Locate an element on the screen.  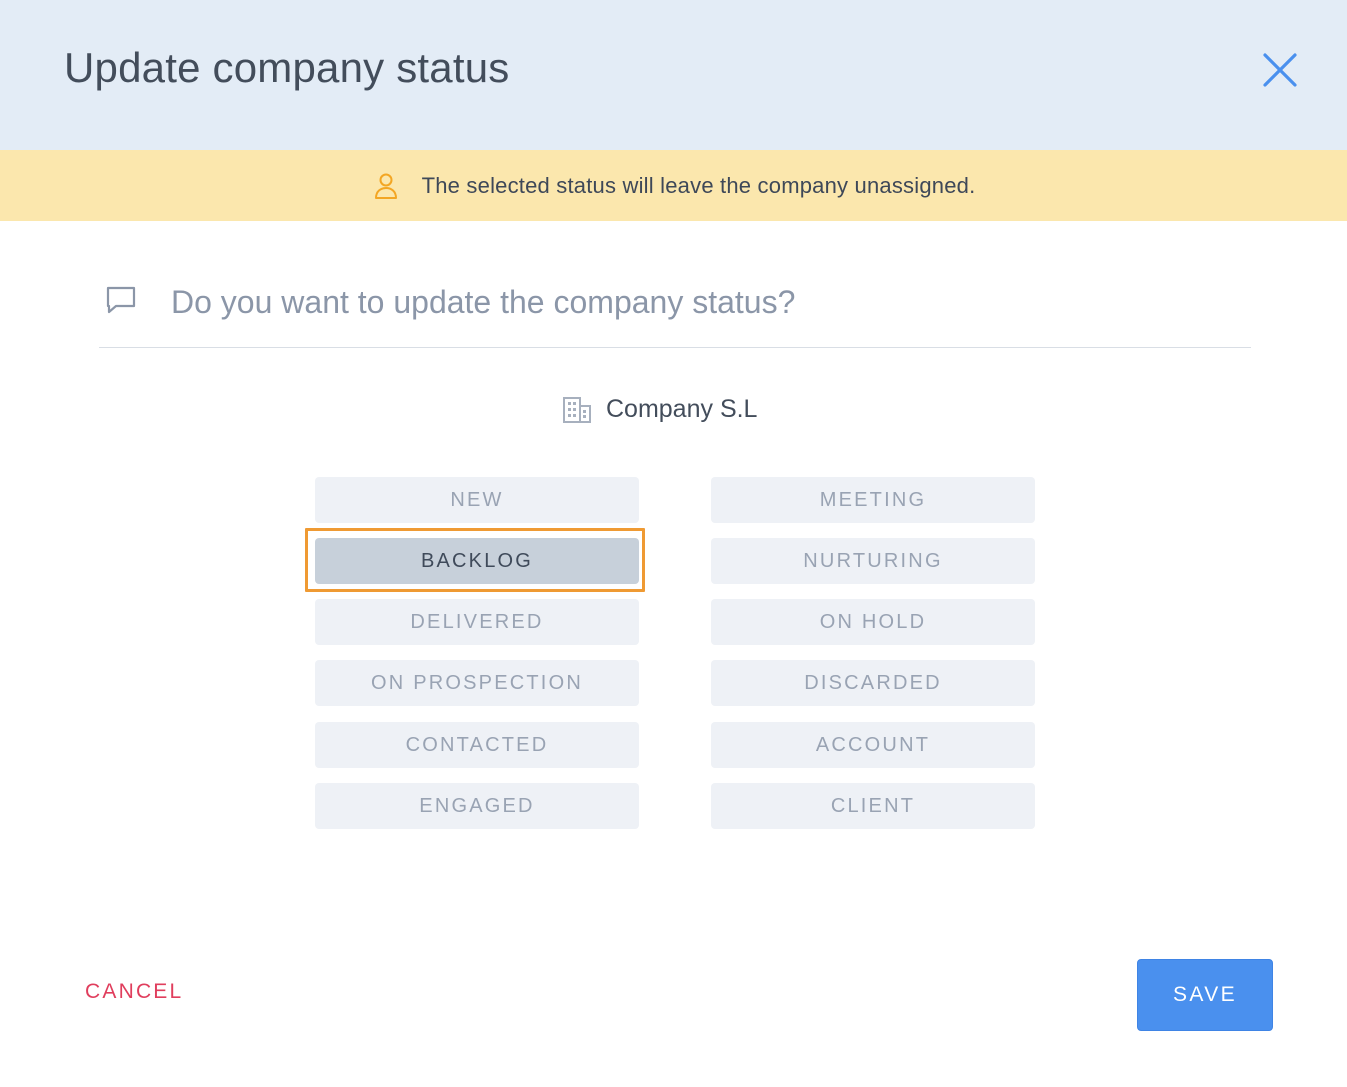
company-label: Company S.L is located at coordinates (659, 409).